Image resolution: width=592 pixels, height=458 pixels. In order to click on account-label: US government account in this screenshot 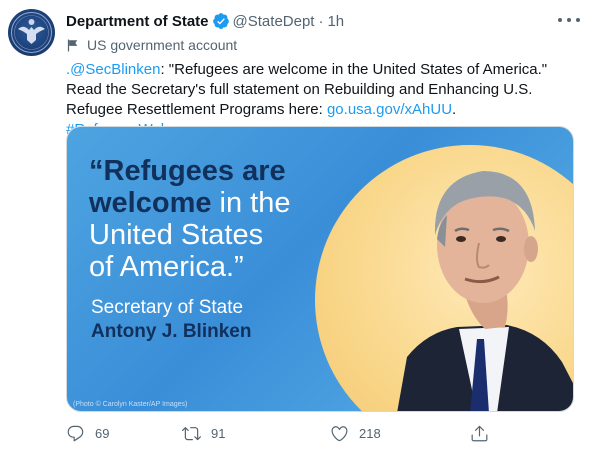, I will do `click(151, 45)`.